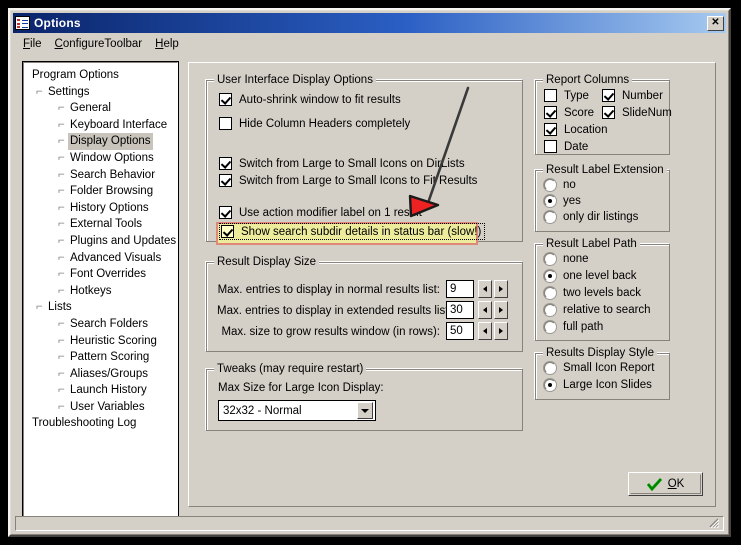 The height and width of the screenshot is (545, 741). I want to click on radio-style-small-icon-report: Small Icon Report, so click(599, 368).